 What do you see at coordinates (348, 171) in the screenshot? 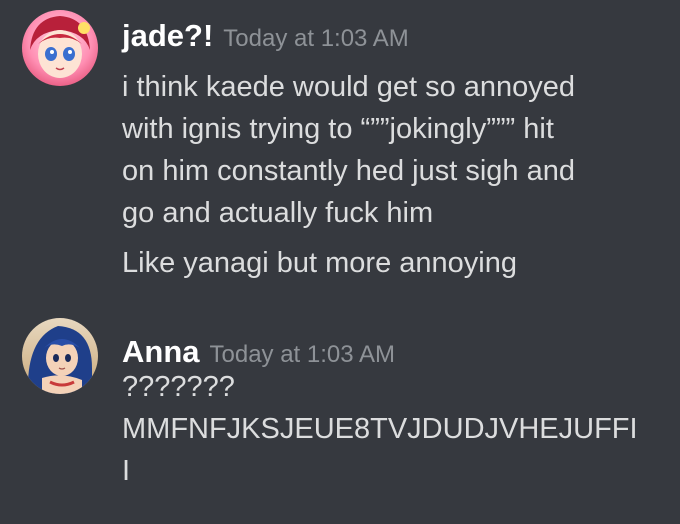
I see `message-line: on him constantly hed just sigh and` at bounding box center [348, 171].